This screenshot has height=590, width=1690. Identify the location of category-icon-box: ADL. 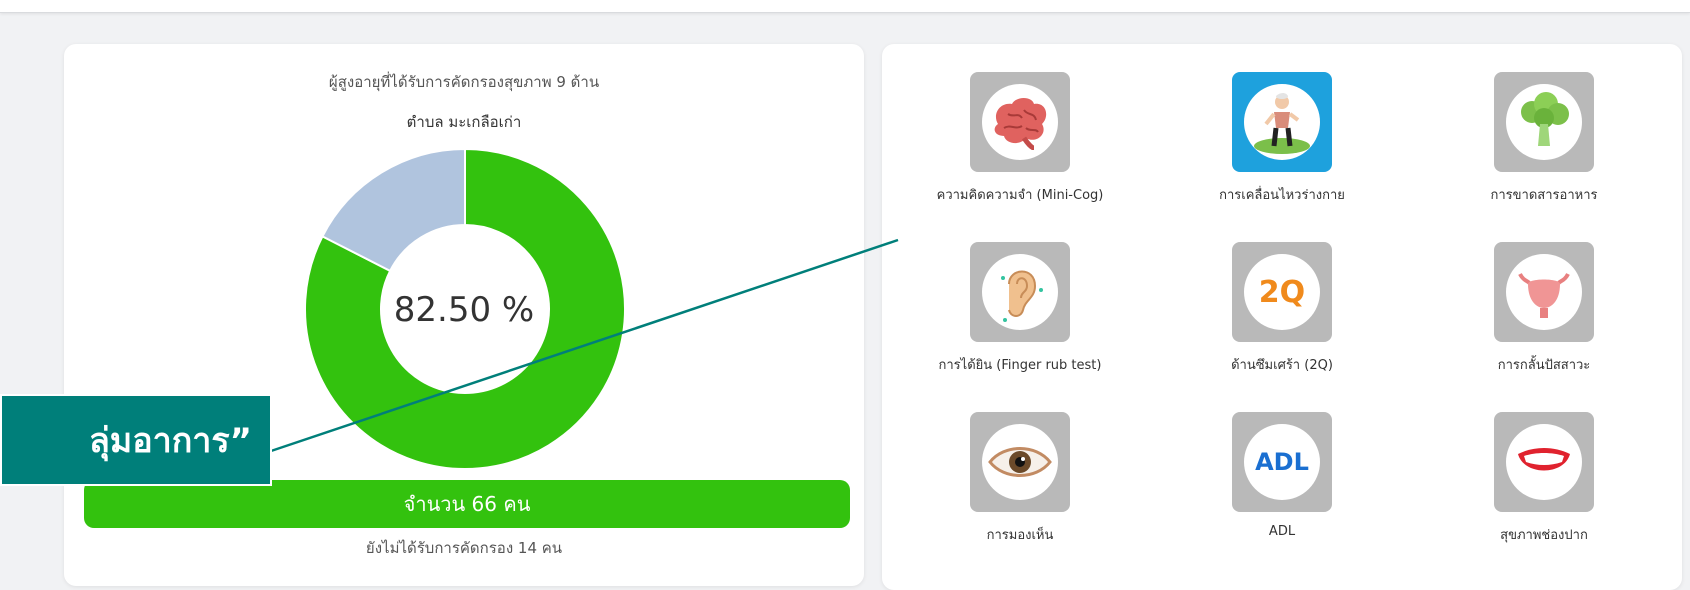
(1282, 462).